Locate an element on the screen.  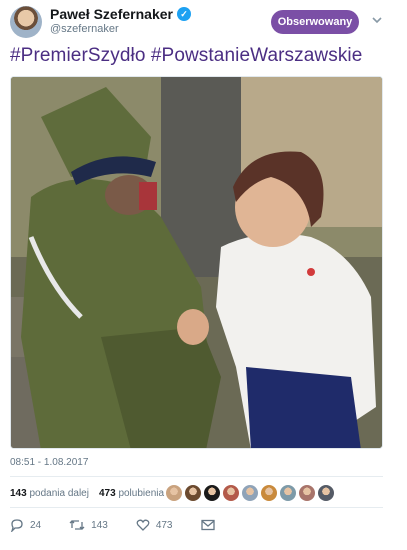
direct-message-button is located at coordinates (207, 525).